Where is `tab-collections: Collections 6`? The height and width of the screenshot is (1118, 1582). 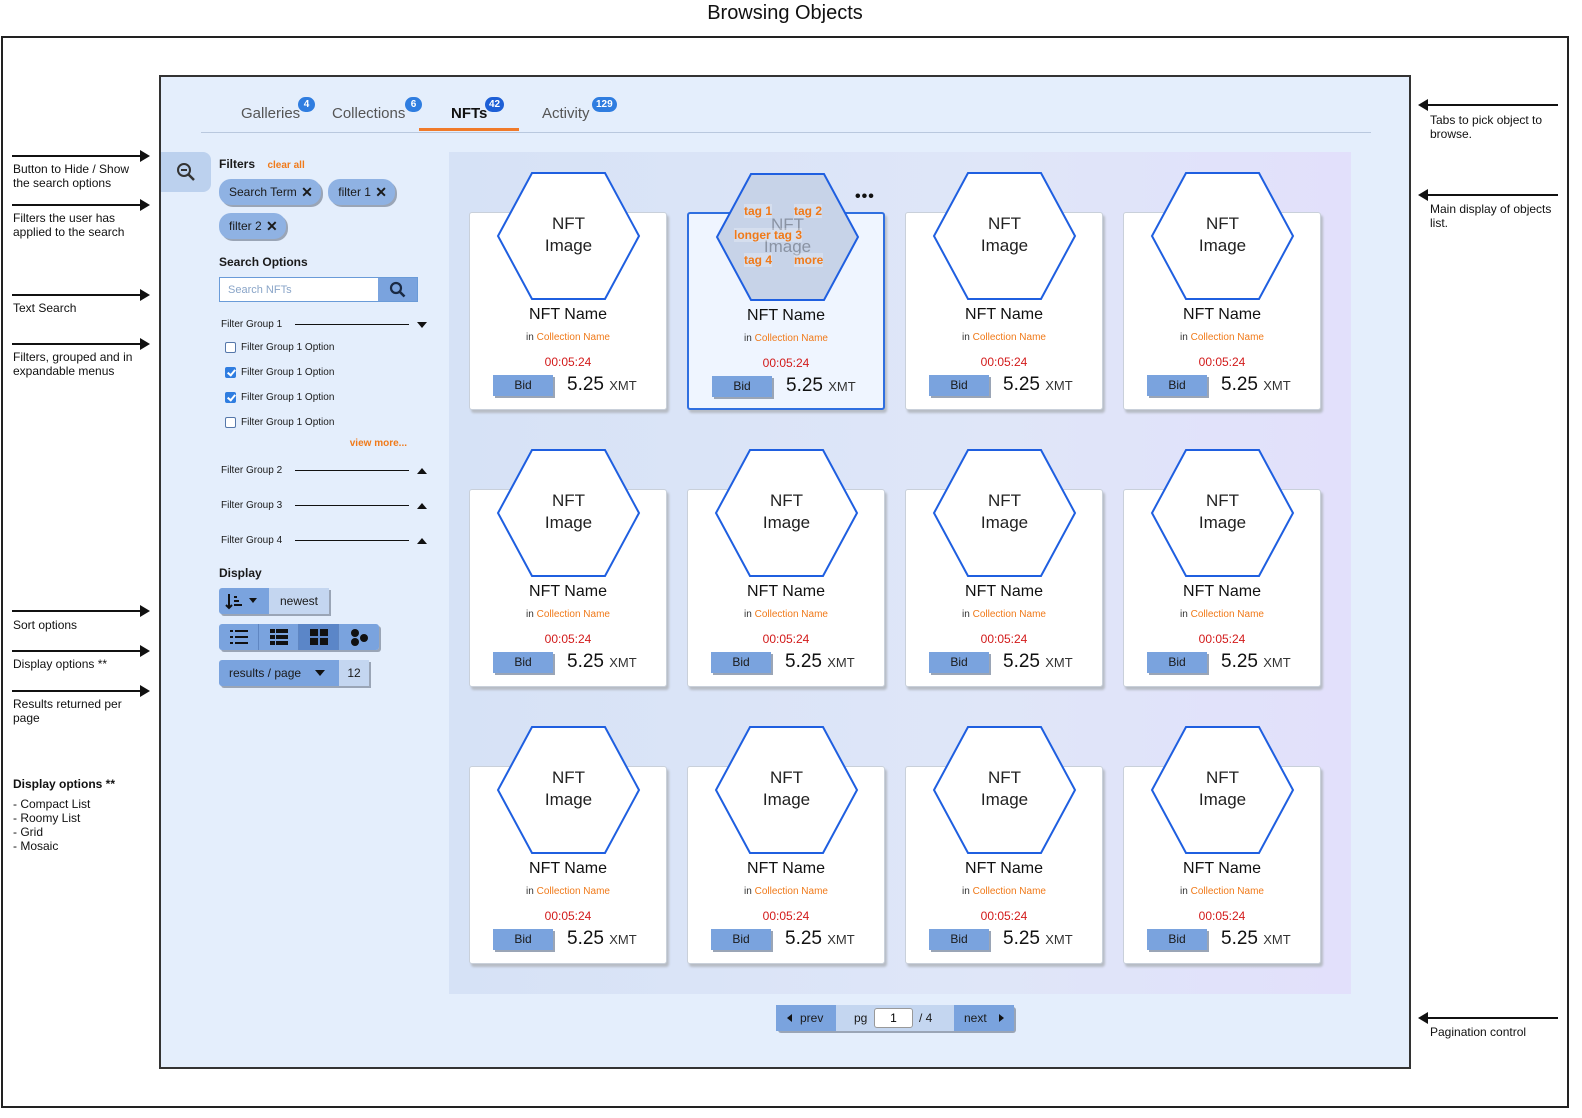 tab-collections: Collections 6 is located at coordinates (377, 109).